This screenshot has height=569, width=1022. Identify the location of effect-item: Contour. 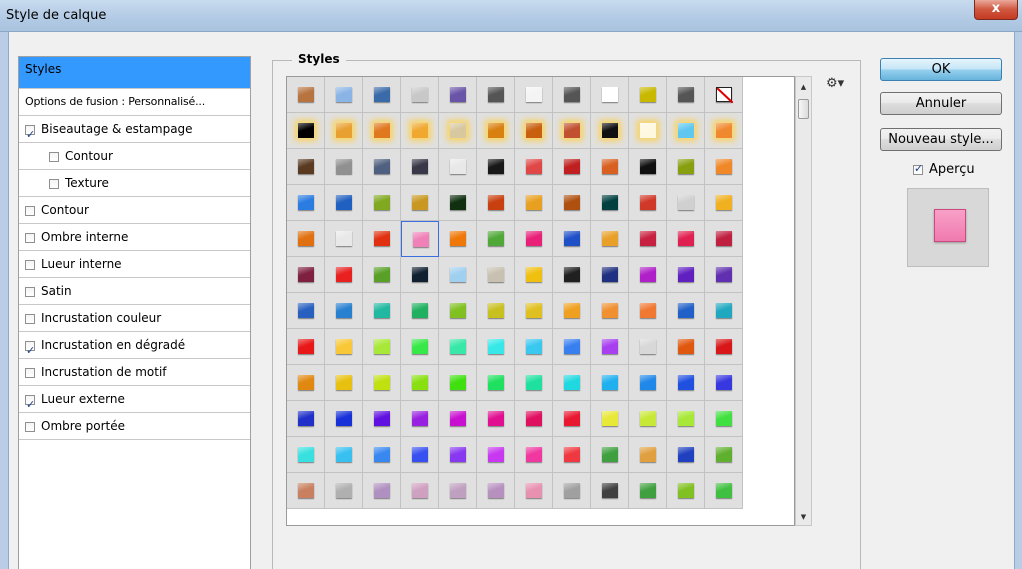
(134, 156).